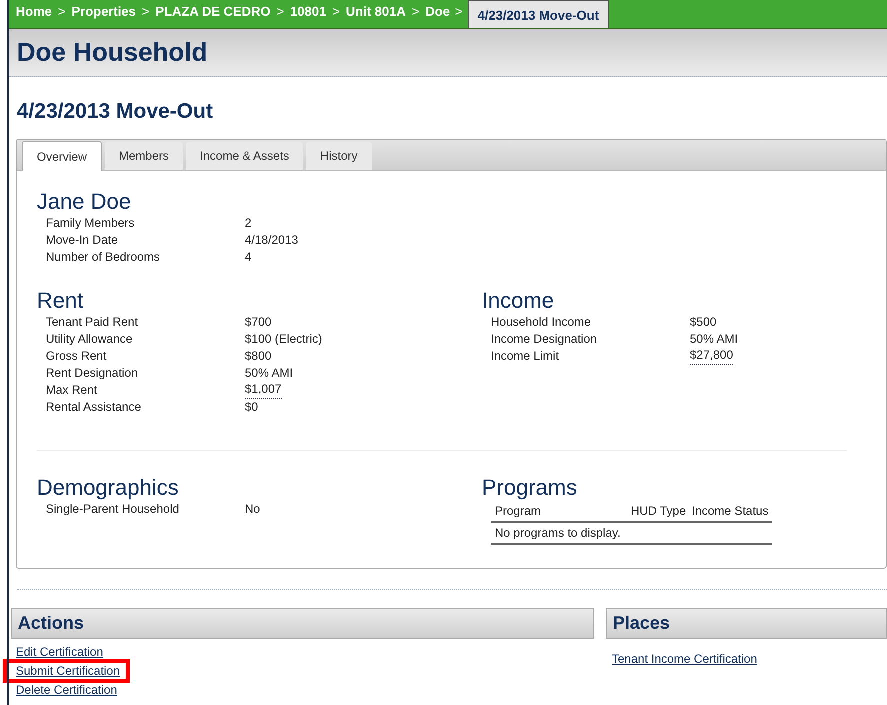 The width and height of the screenshot is (887, 705). I want to click on field-value: $800, so click(258, 356).